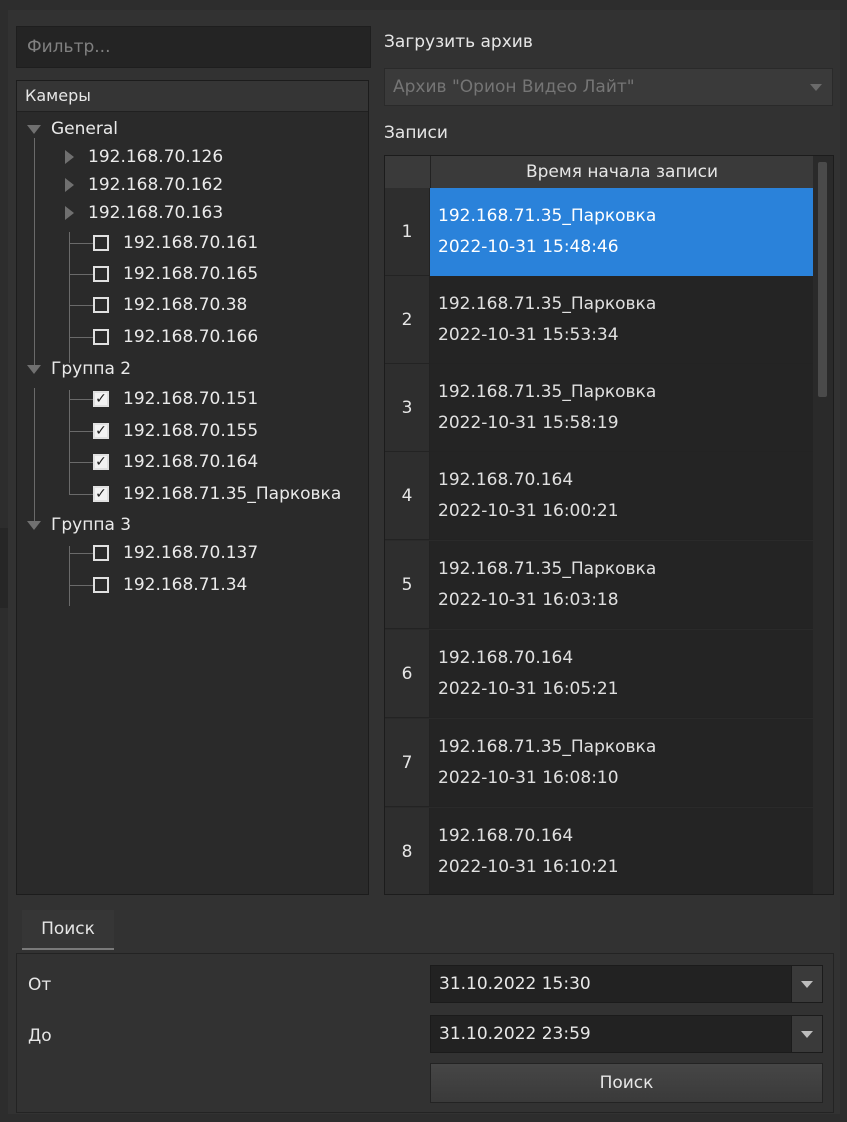 The height and width of the screenshot is (1122, 847). What do you see at coordinates (622, 172) in the screenshot?
I see `column-header-start-time: Время начала записи` at bounding box center [622, 172].